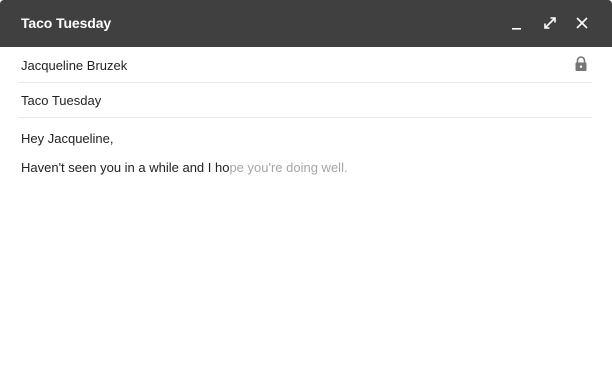 The width and height of the screenshot is (612, 389). Describe the element at coordinates (125, 167) in the screenshot. I see `typed-text: Haven't seen you in a while and I ho` at that location.